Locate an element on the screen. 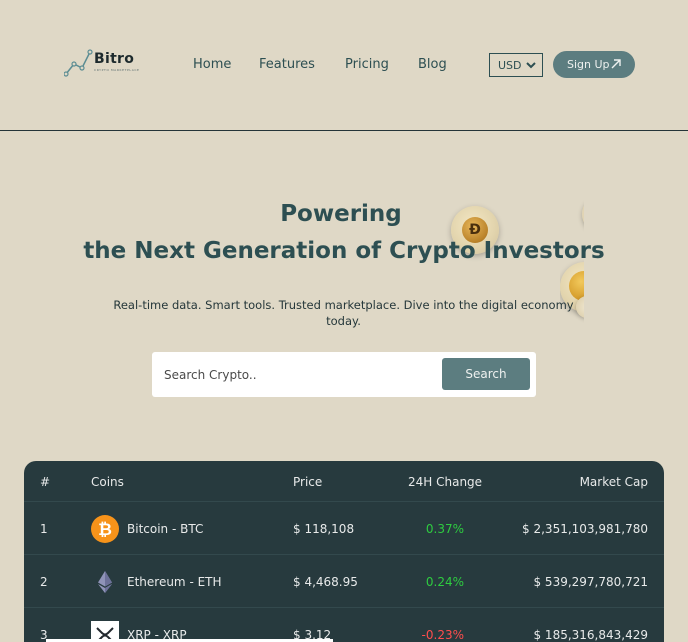 The width and height of the screenshot is (688, 642). row-rank: 2 is located at coordinates (44, 582).